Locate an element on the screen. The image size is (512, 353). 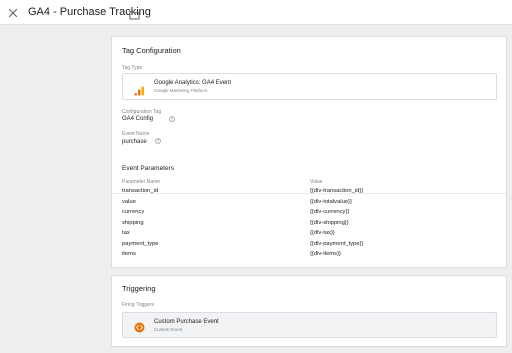
configuration-tag-value: GA4 Config is located at coordinates (138, 119).